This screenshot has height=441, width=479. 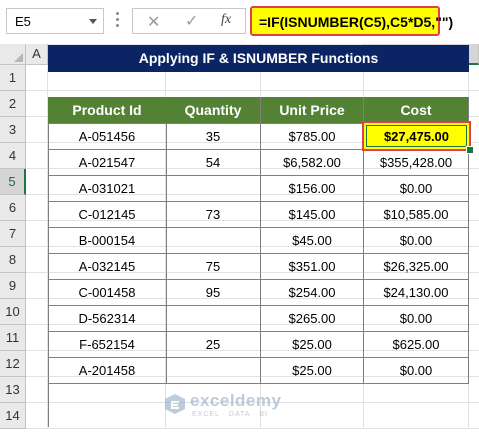 I want to click on formula-text: =IF(ISNUMBER(C5),C5*D5,""), so click(x=356, y=22).